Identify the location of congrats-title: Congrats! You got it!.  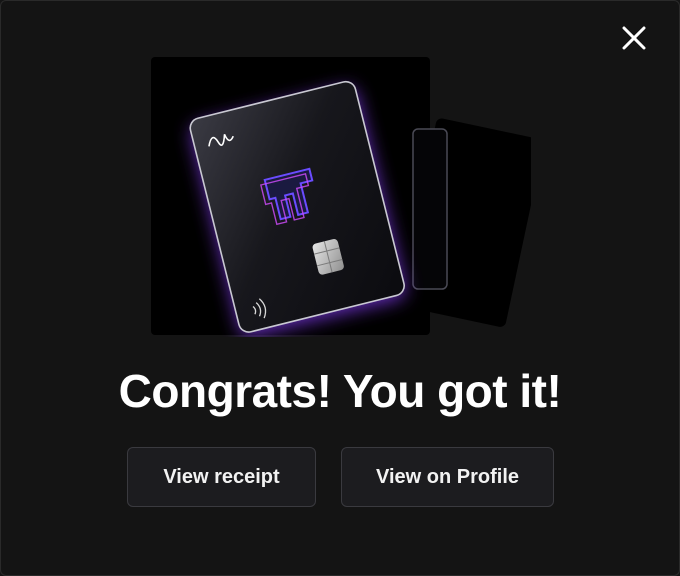
(340, 391).